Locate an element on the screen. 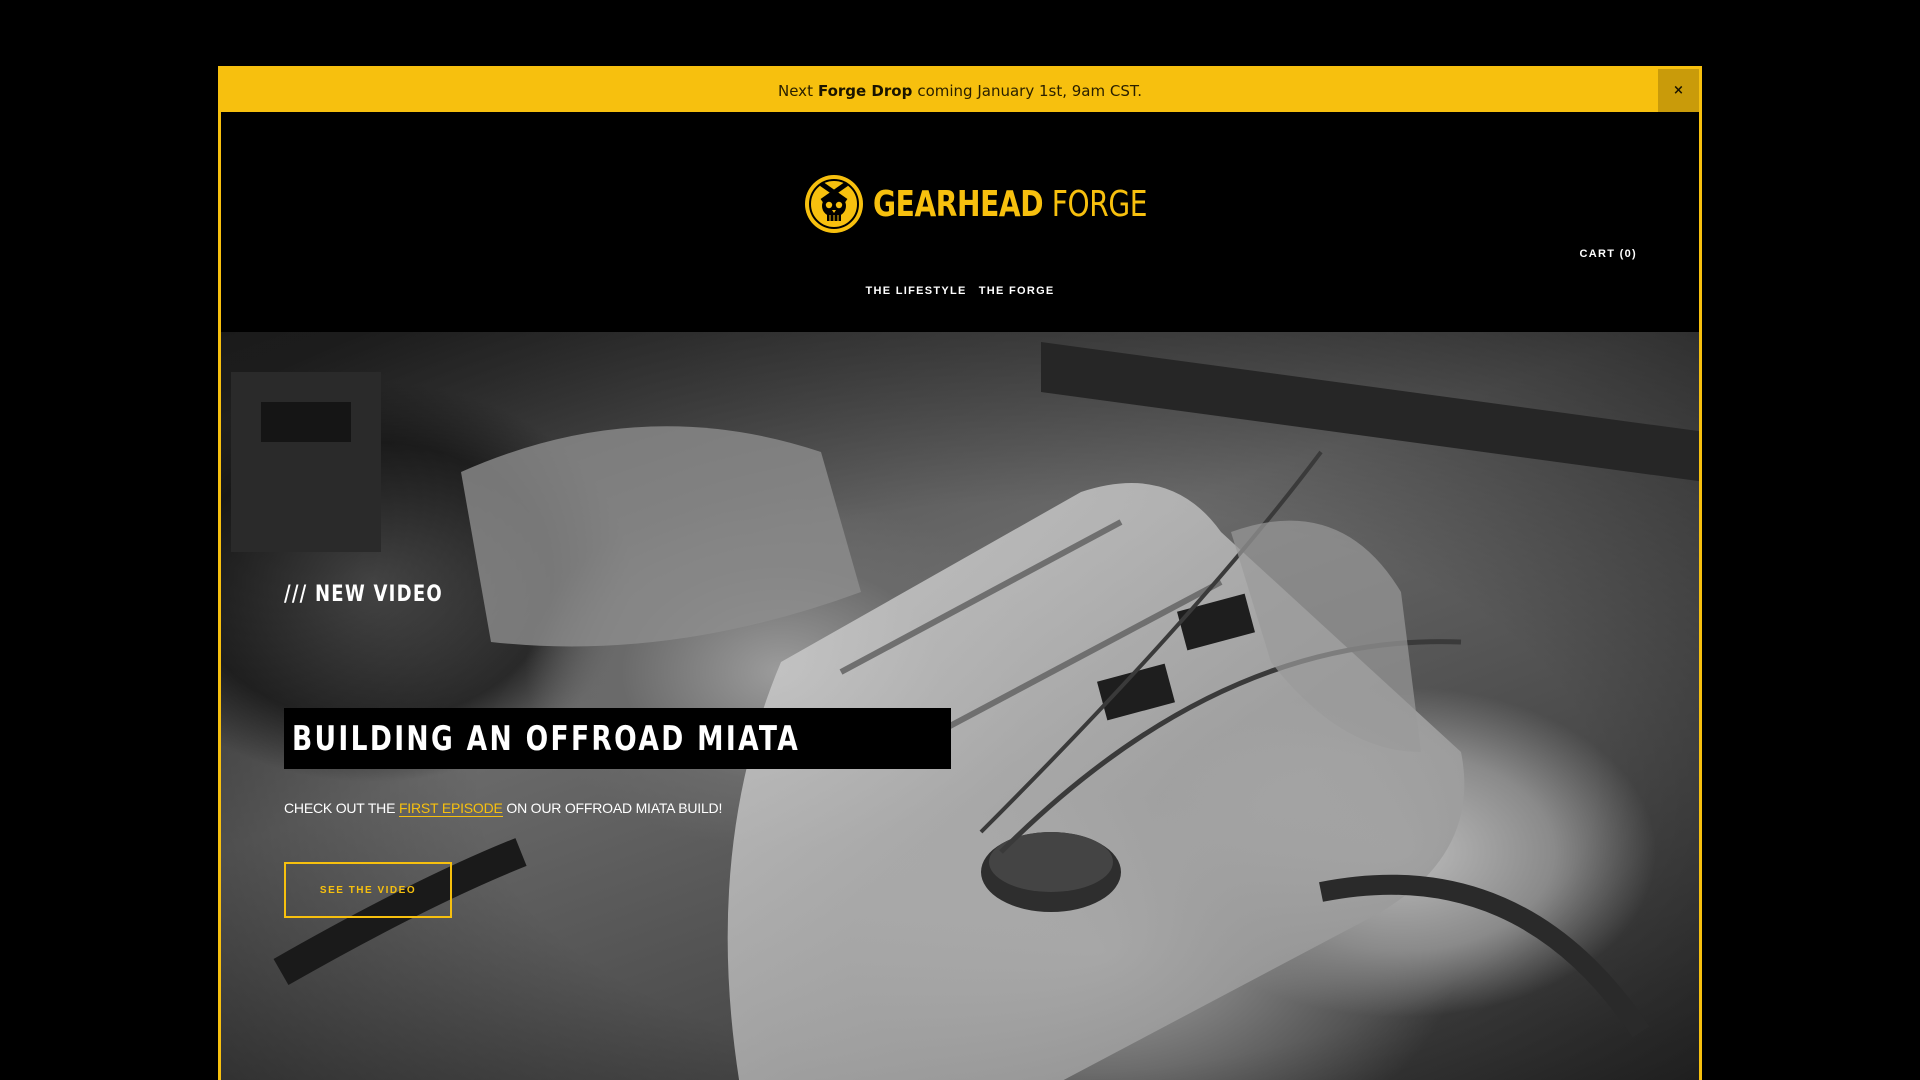 The image size is (1920, 1080). brand-logo: GEARHEAD FORGE is located at coordinates (1013, 204).